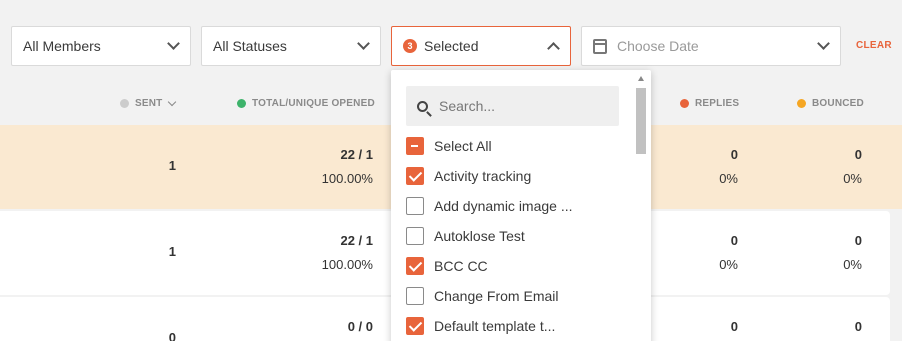  Describe the element at coordinates (838, 103) in the screenshot. I see `bounced-column-label: BOUNCED` at that location.